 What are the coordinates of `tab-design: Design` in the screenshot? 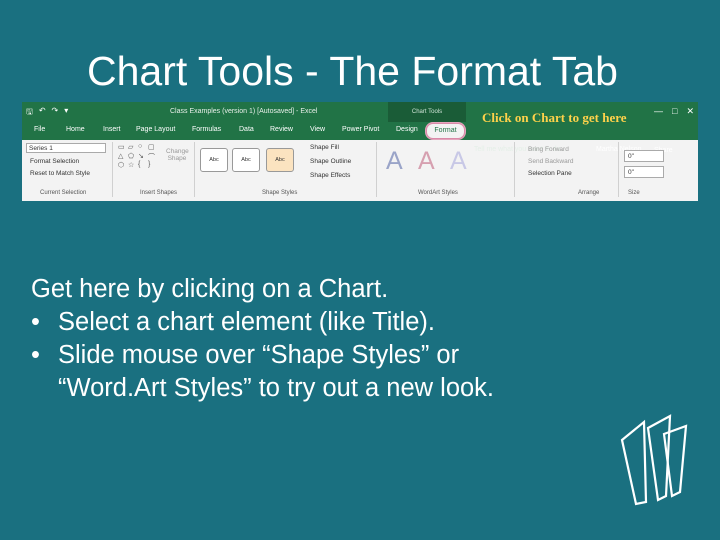 It's located at (407, 129).